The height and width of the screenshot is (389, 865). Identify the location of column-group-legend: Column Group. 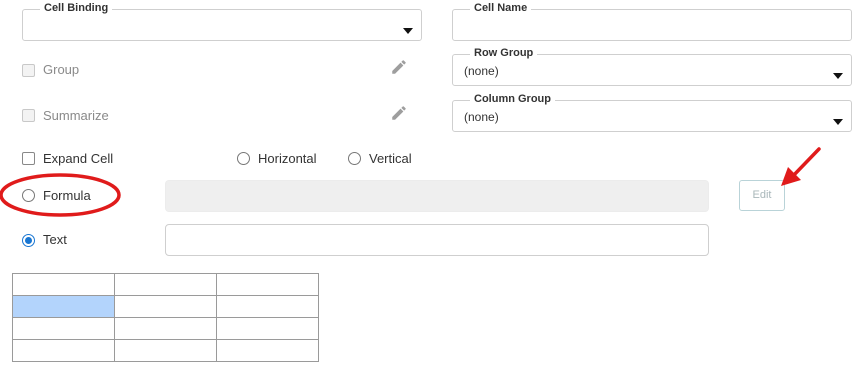
(512, 99).